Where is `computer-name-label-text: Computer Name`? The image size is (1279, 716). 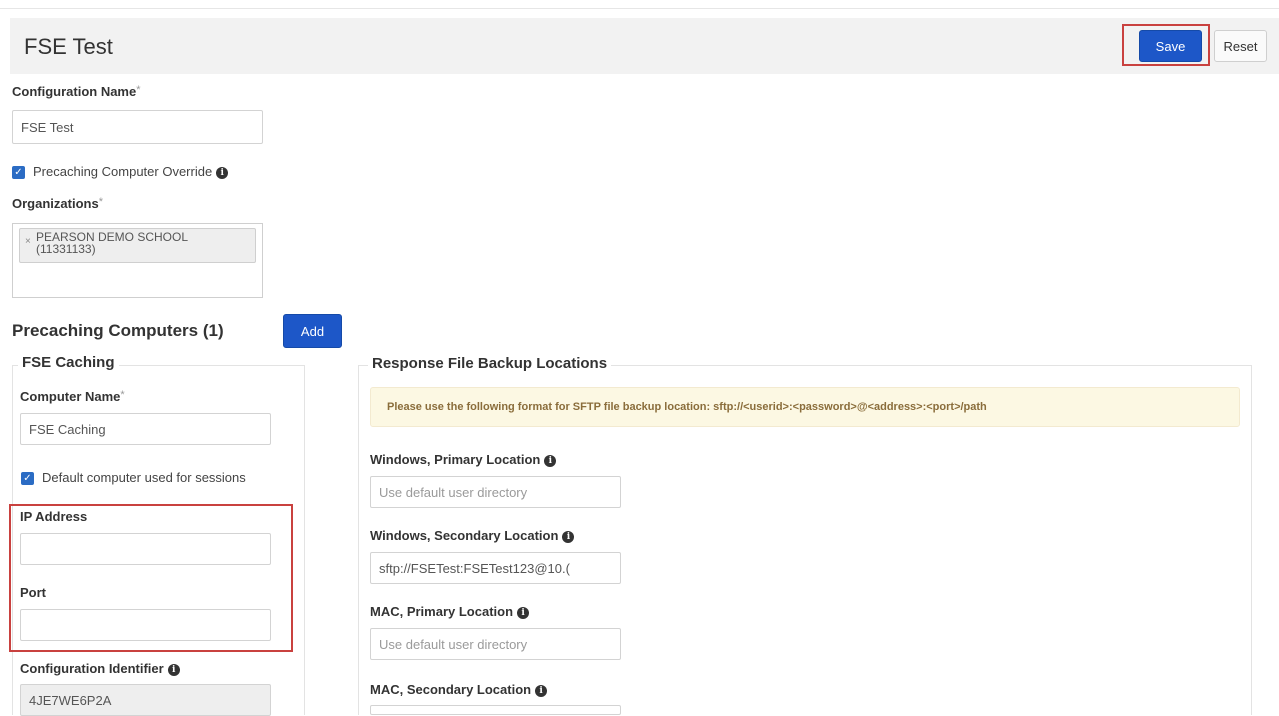
computer-name-label-text: Computer Name is located at coordinates (70, 396).